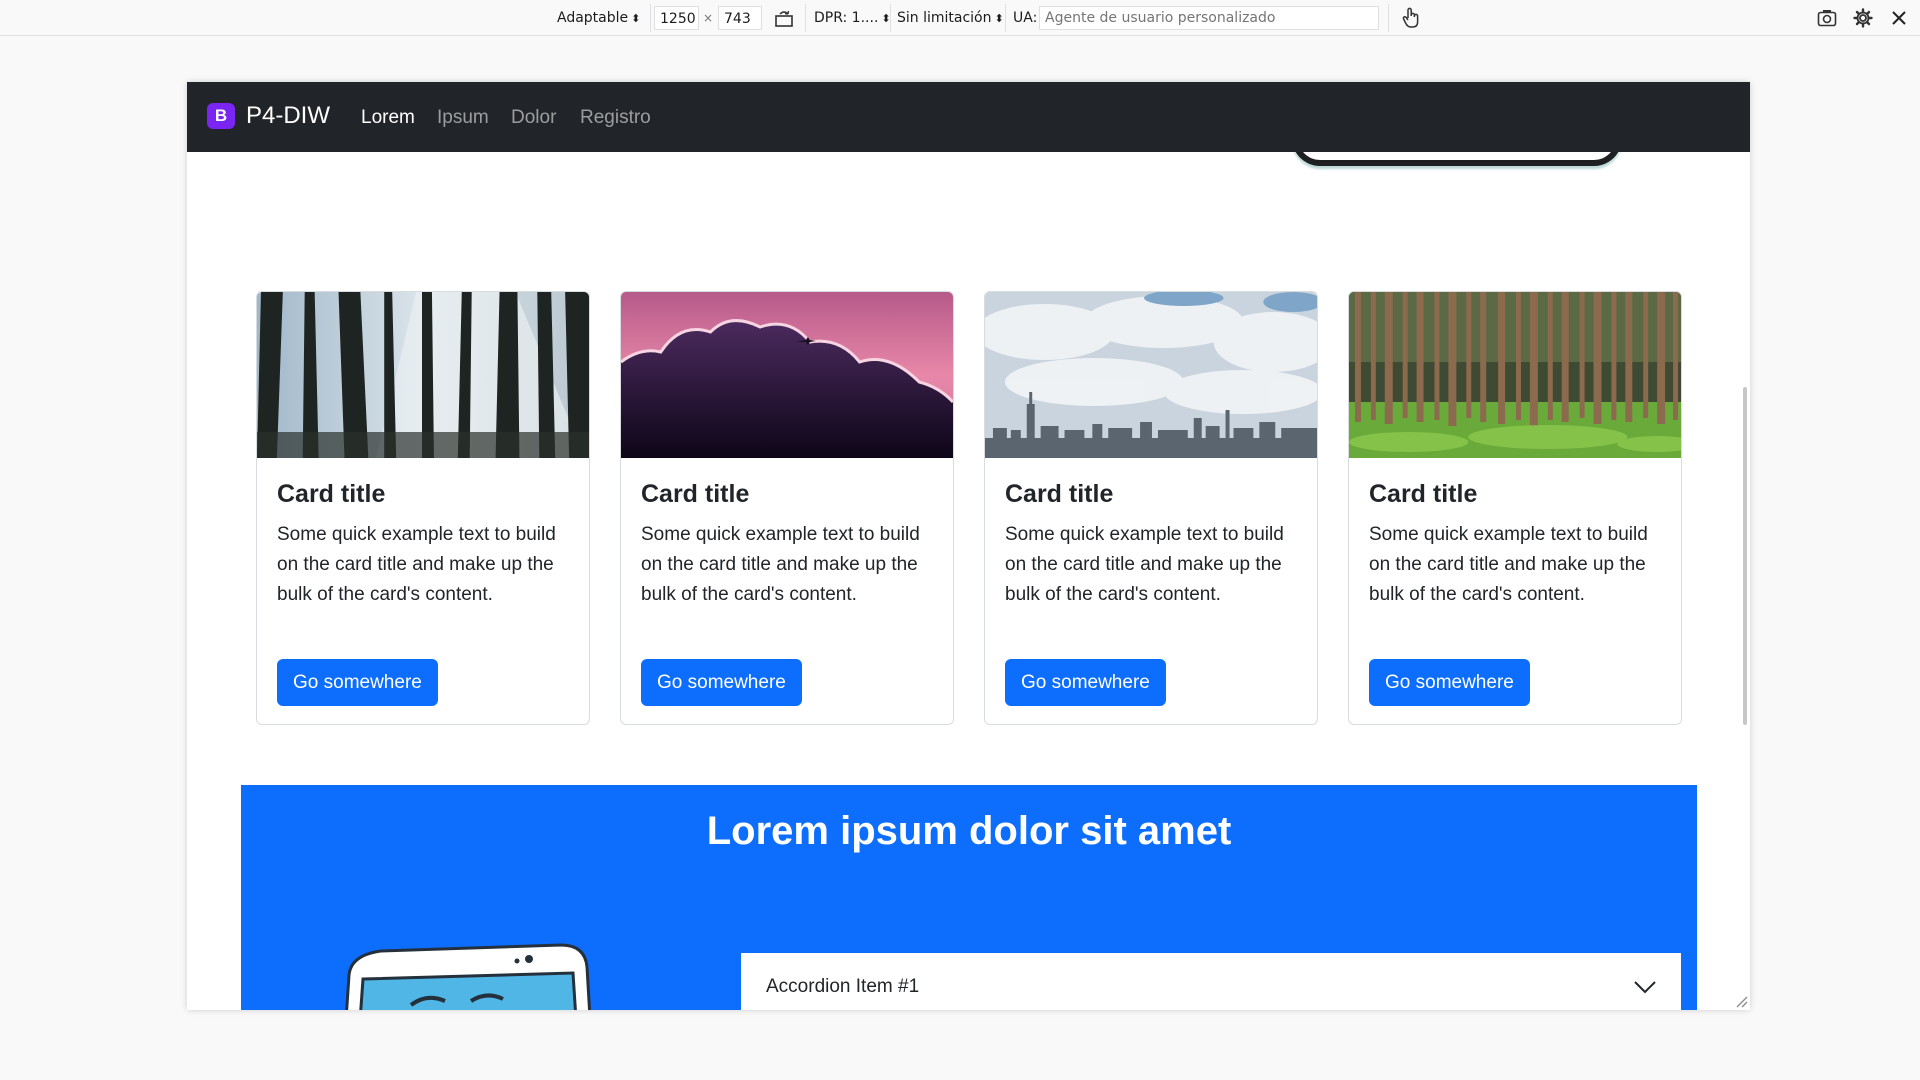 The width and height of the screenshot is (1920, 1080). Describe the element at coordinates (463, 118) in the screenshot. I see `nav-link-ipsum: Ipsum` at that location.